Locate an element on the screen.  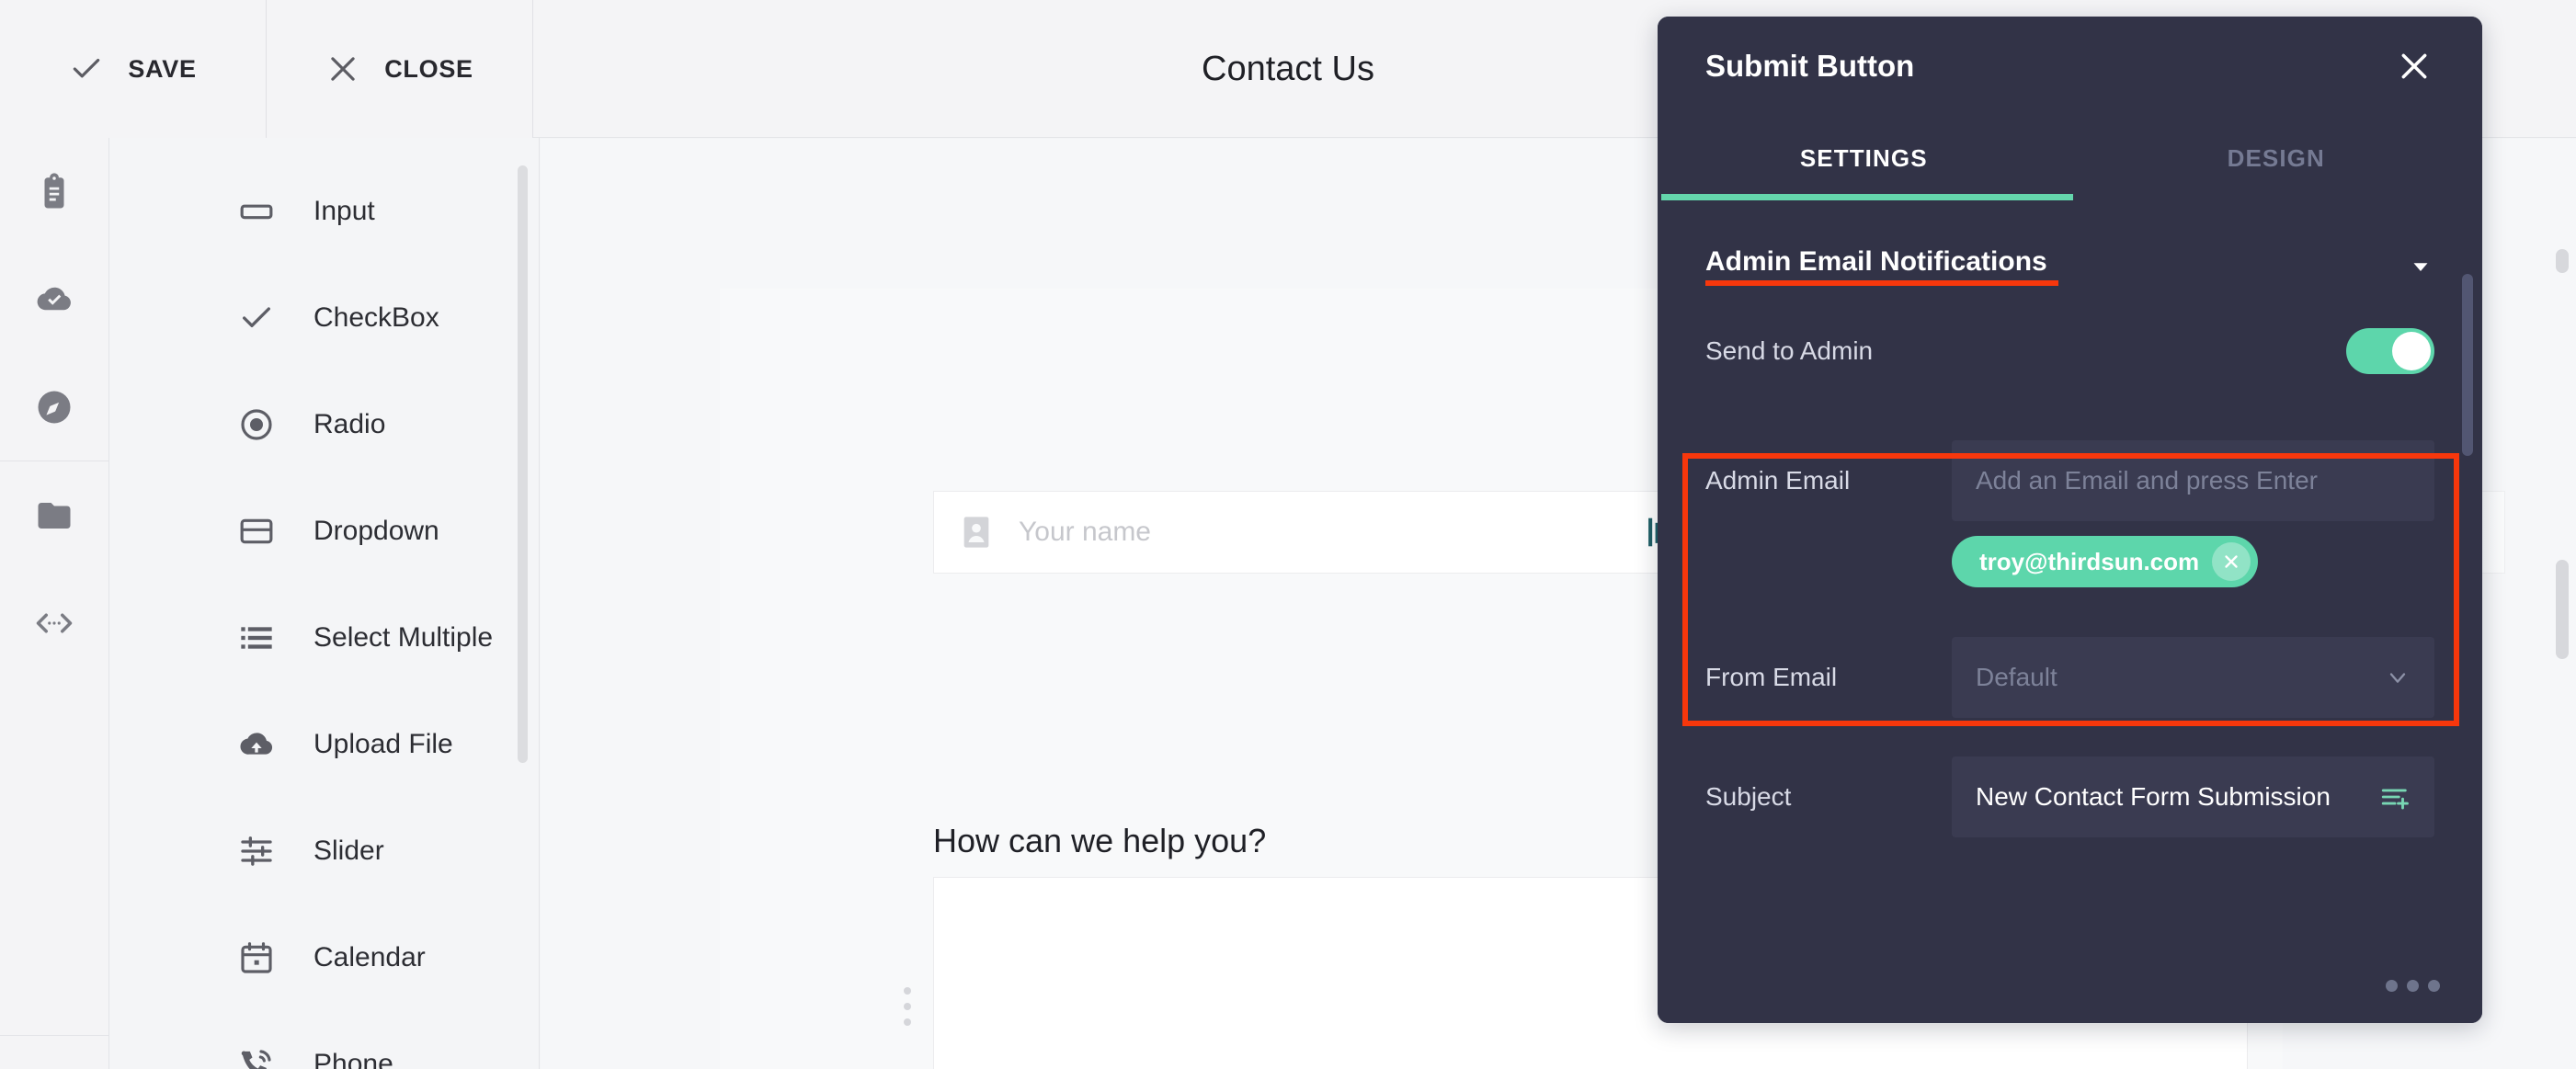
code-icon is located at coordinates (54, 623).